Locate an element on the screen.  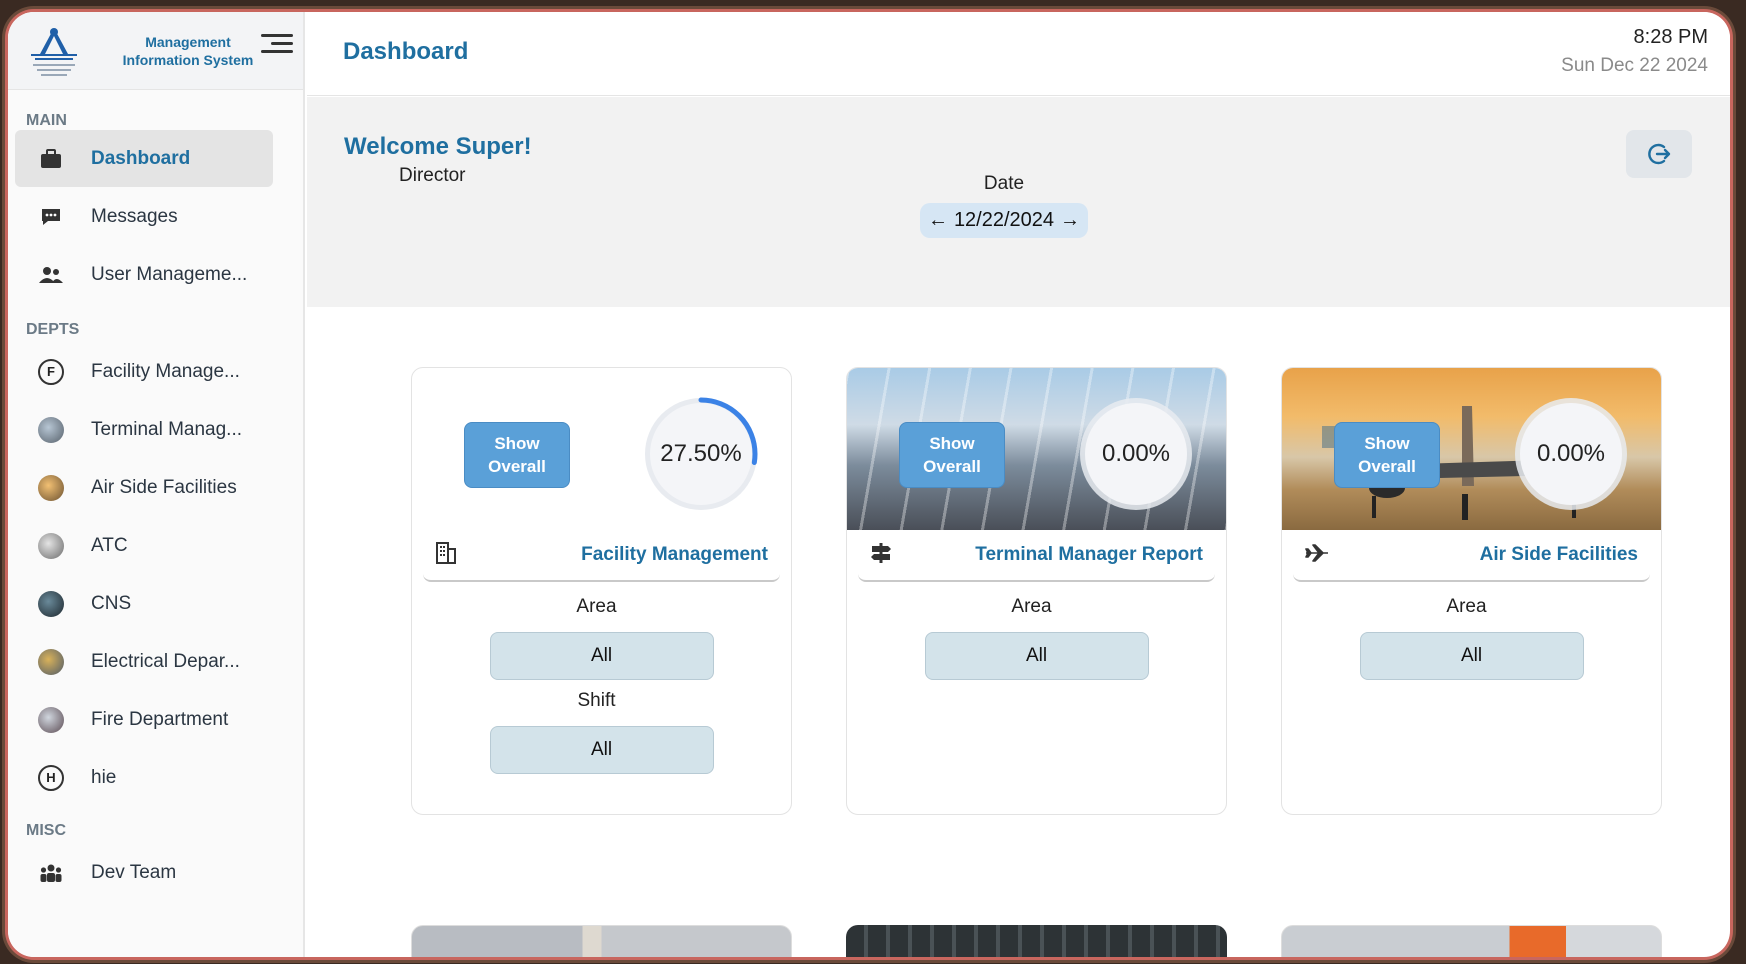
signpost-icon is located at coordinates (881, 555).